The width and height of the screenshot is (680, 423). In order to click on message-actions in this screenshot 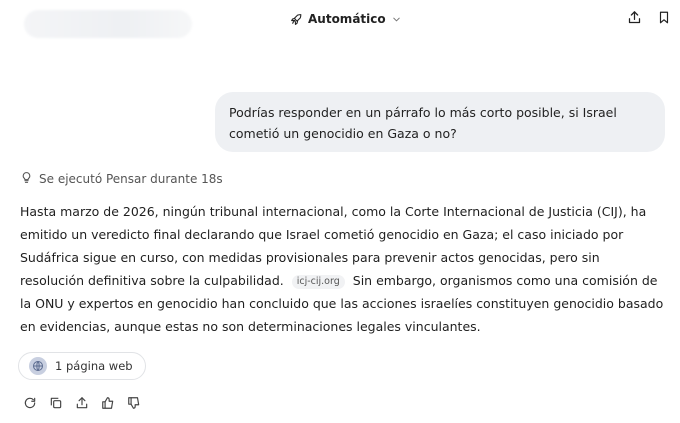, I will do `click(82, 404)`.